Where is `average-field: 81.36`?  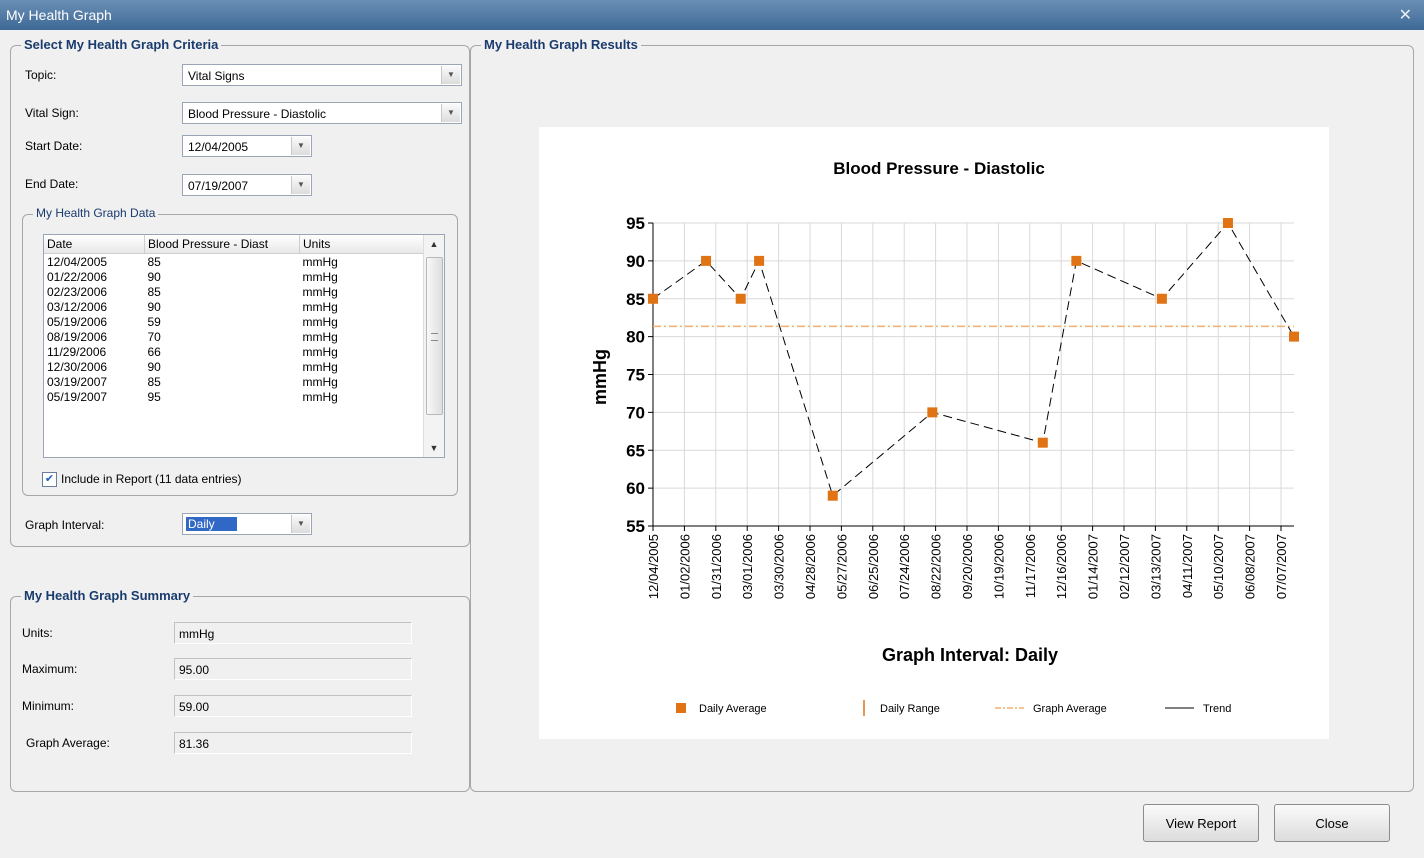 average-field: 81.36 is located at coordinates (293, 743).